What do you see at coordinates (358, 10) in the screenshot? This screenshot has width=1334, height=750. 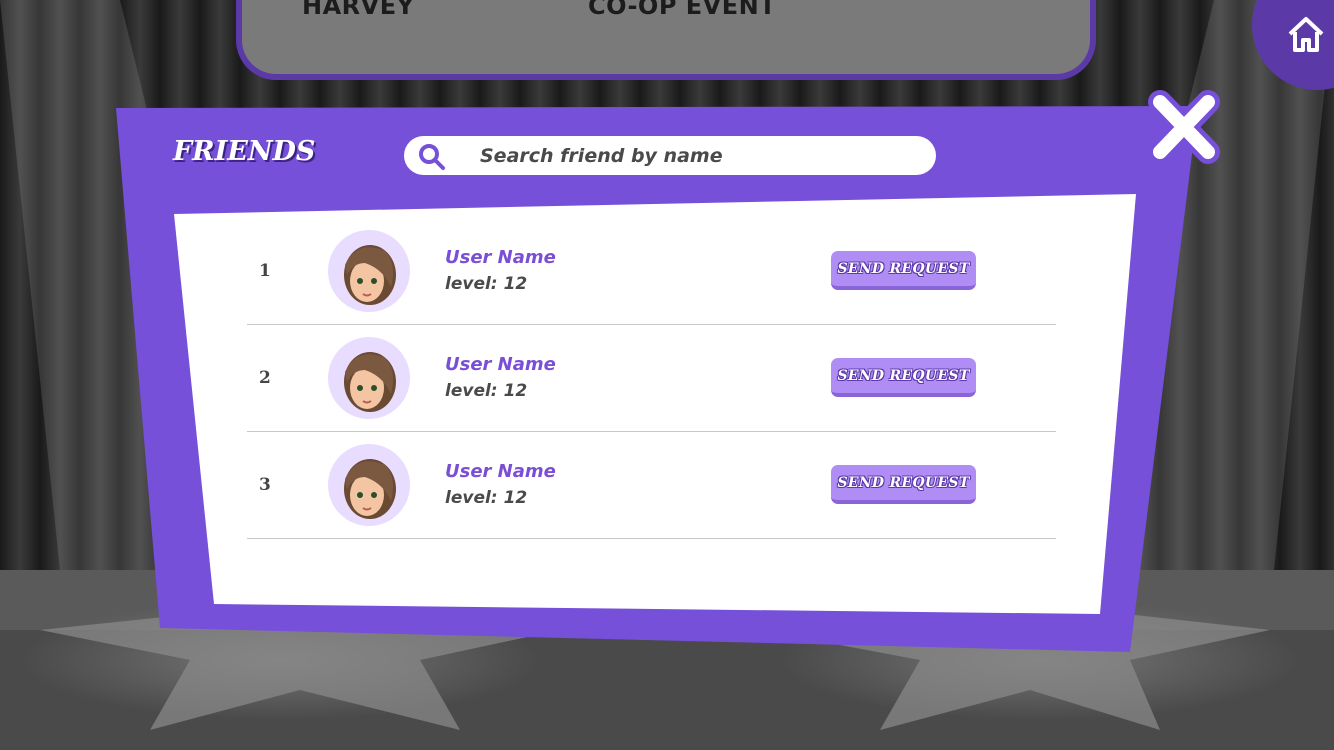 I see `player-name-label: HARVEY` at bounding box center [358, 10].